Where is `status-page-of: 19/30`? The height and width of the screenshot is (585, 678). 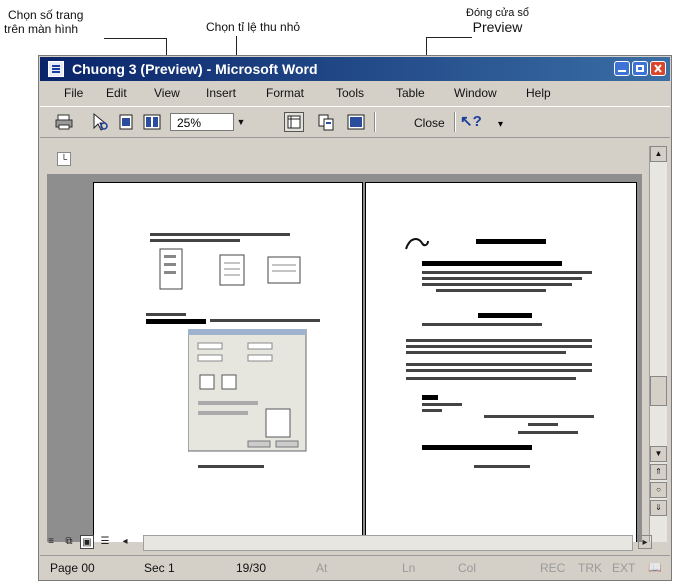 status-page-of: 19/30 is located at coordinates (251, 568).